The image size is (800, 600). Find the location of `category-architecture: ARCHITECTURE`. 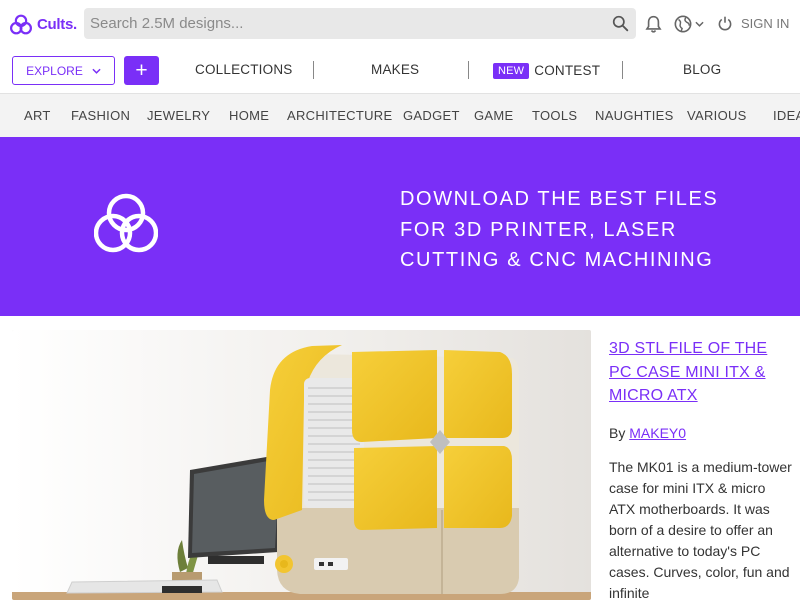

category-architecture: ARCHITECTURE is located at coordinates (339, 115).